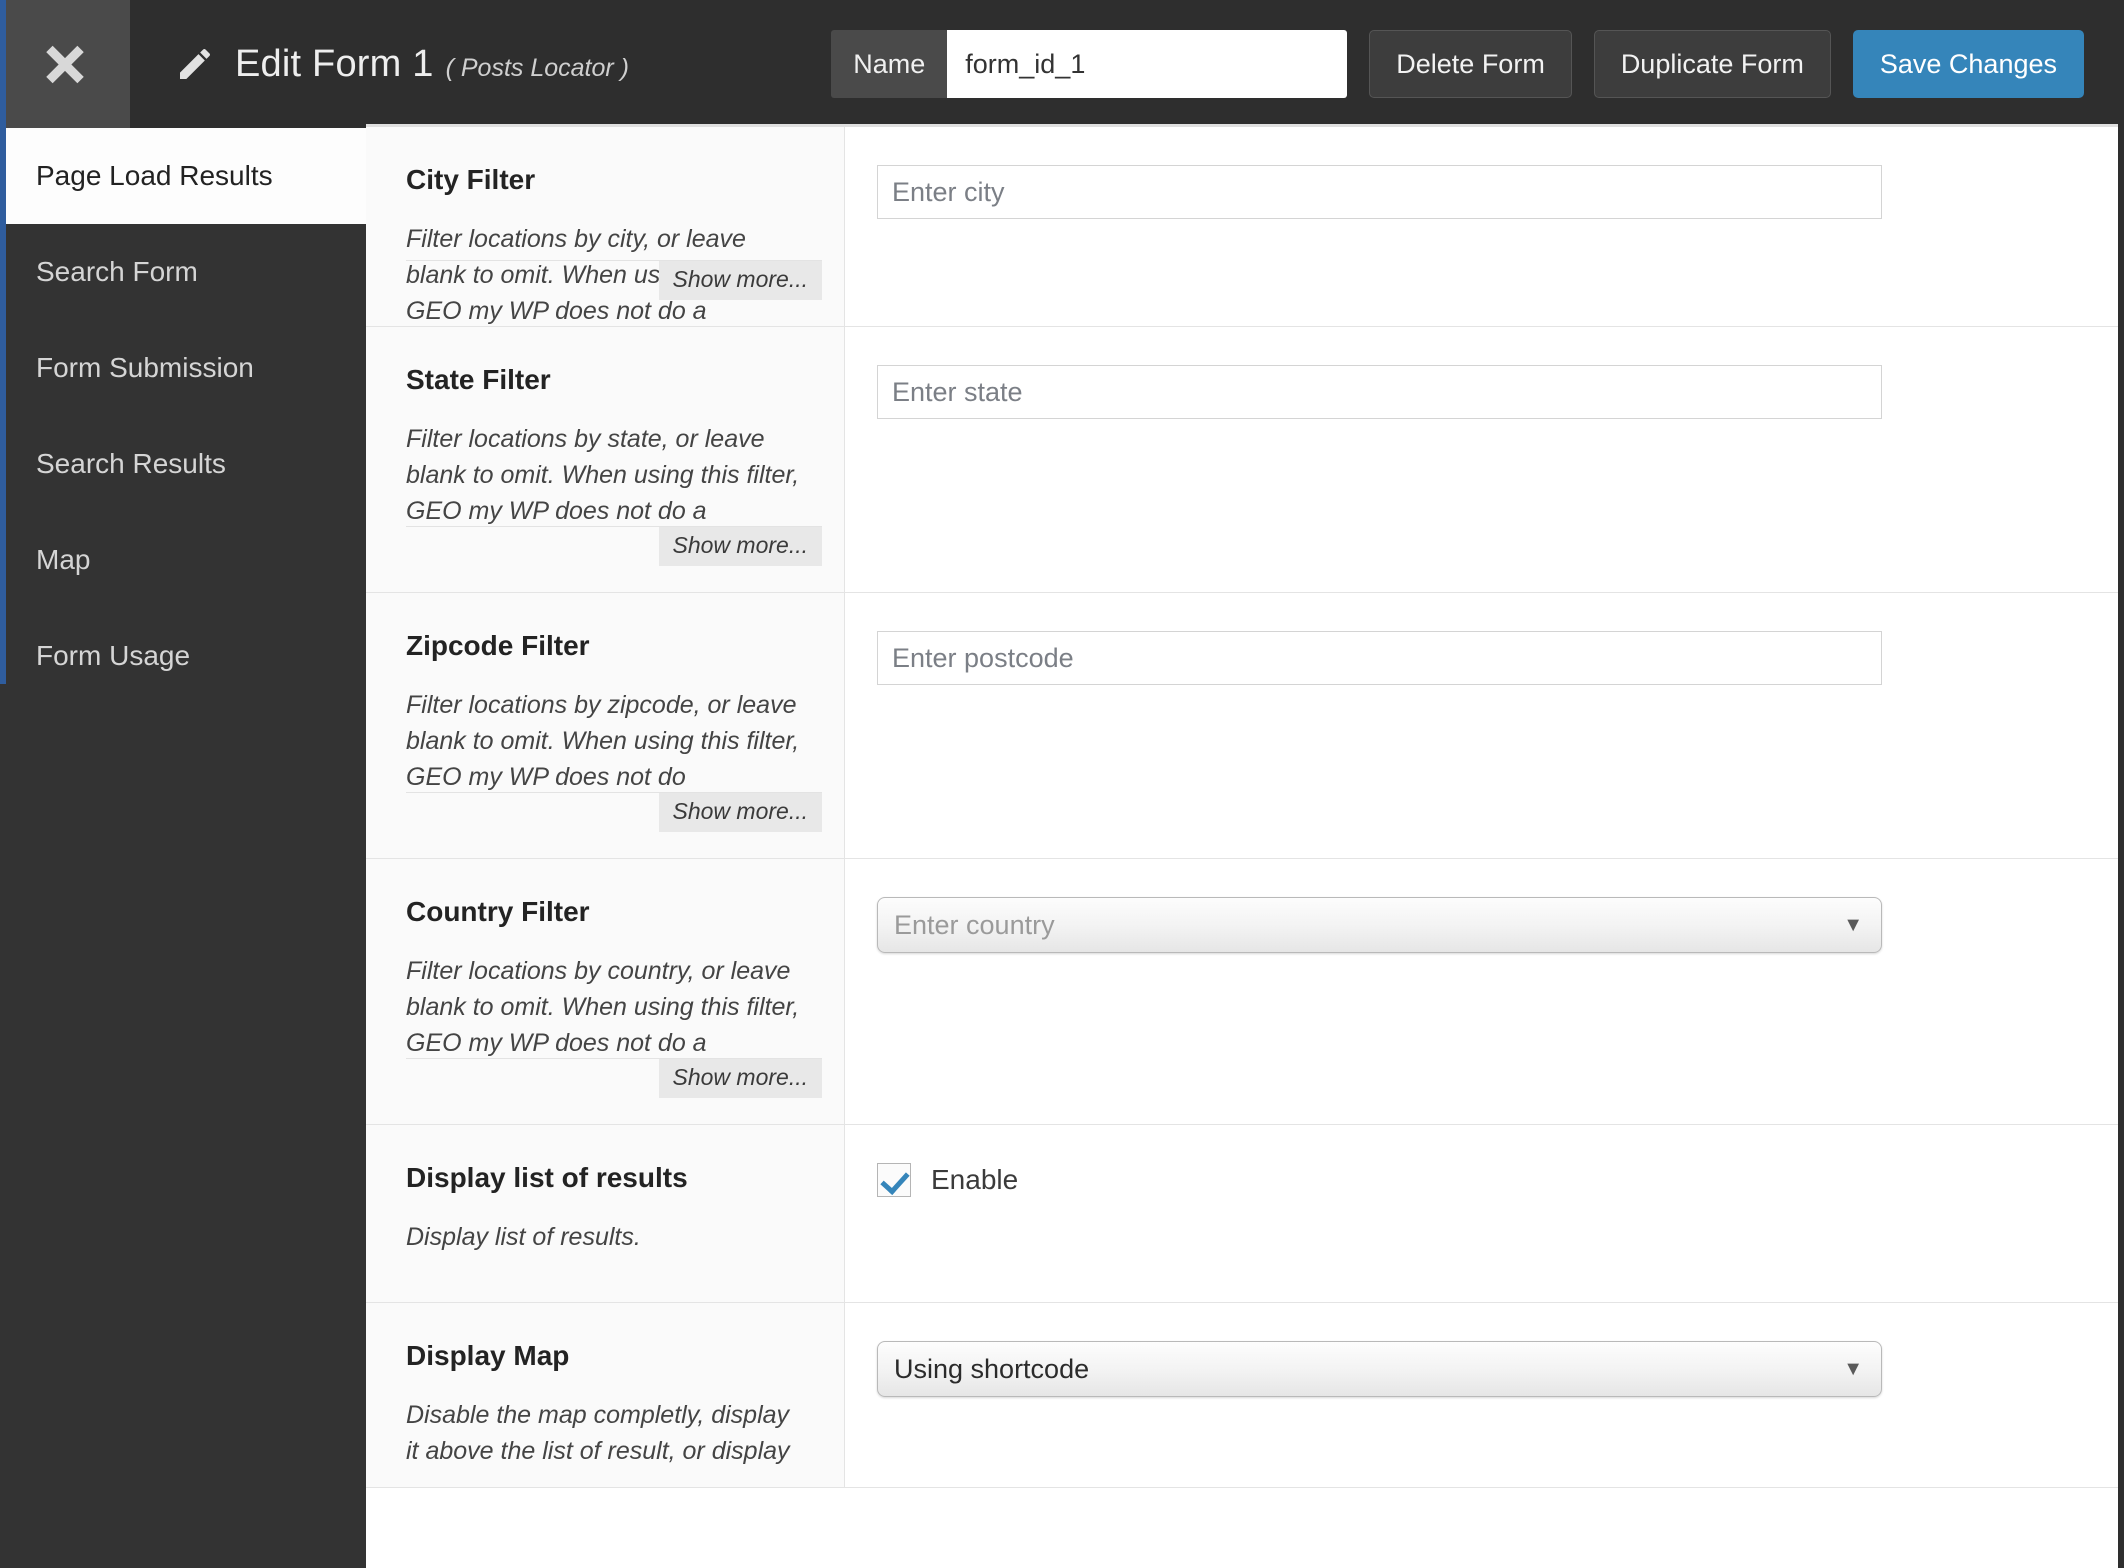  I want to click on enable-checkbox-row: Enable, so click(1497, 1180).